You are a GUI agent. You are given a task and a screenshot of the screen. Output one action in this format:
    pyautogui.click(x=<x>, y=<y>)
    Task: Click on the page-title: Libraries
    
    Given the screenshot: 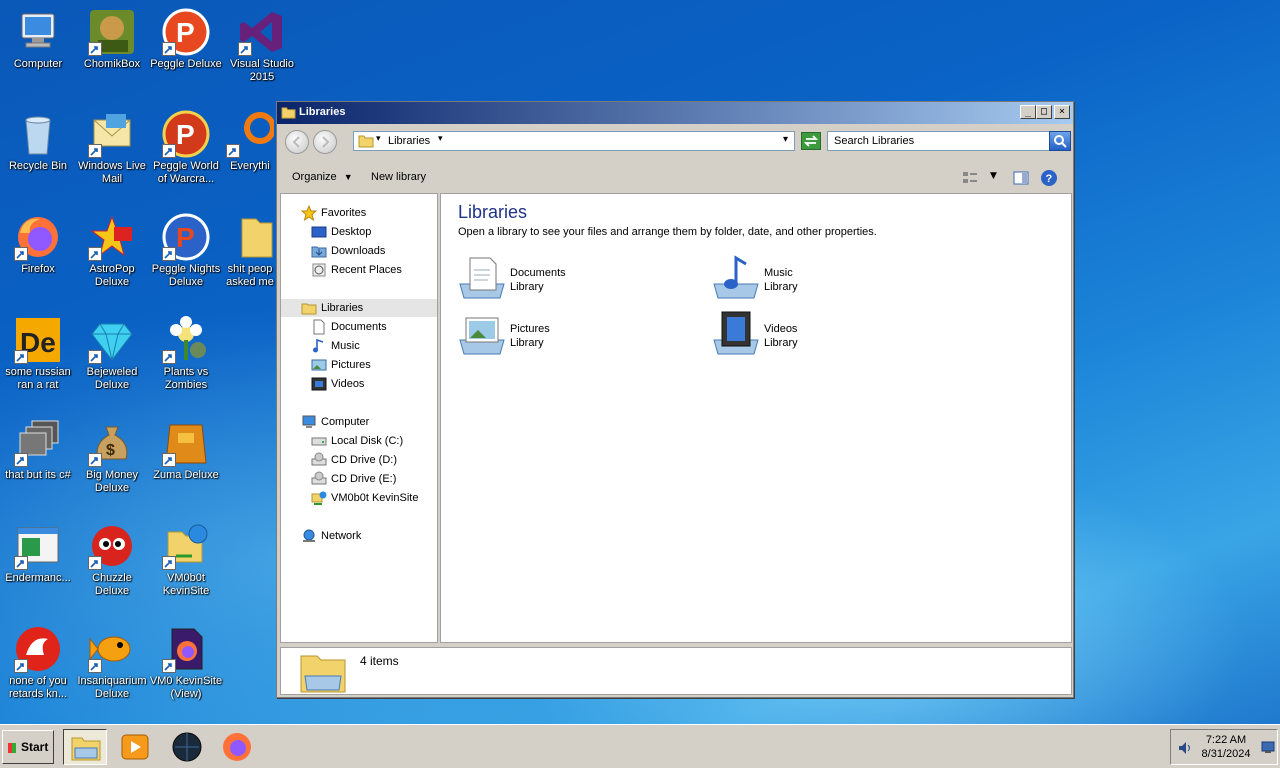 What is the action you would take?
    pyautogui.click(x=493, y=212)
    